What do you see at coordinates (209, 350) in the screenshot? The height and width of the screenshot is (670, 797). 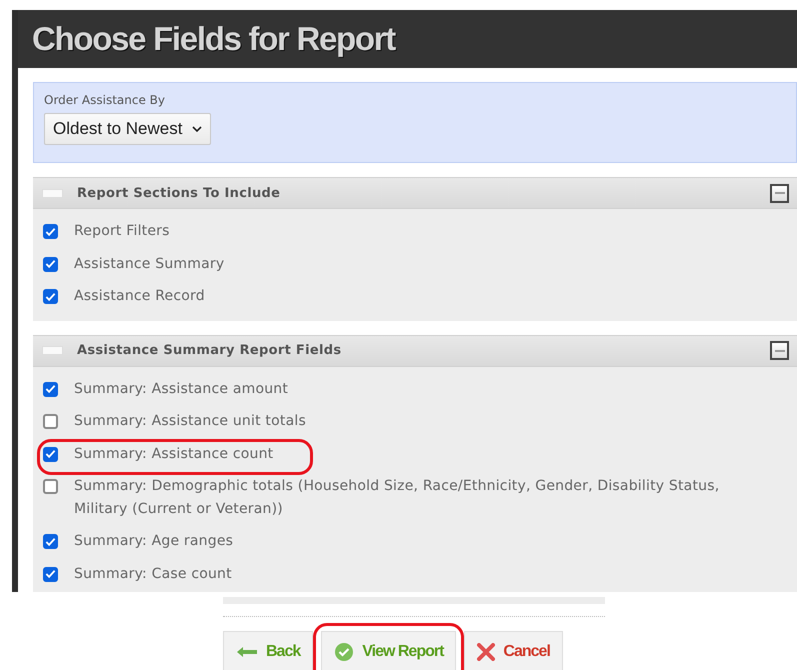 I see `section-title: Assistance Summary Report Fields` at bounding box center [209, 350].